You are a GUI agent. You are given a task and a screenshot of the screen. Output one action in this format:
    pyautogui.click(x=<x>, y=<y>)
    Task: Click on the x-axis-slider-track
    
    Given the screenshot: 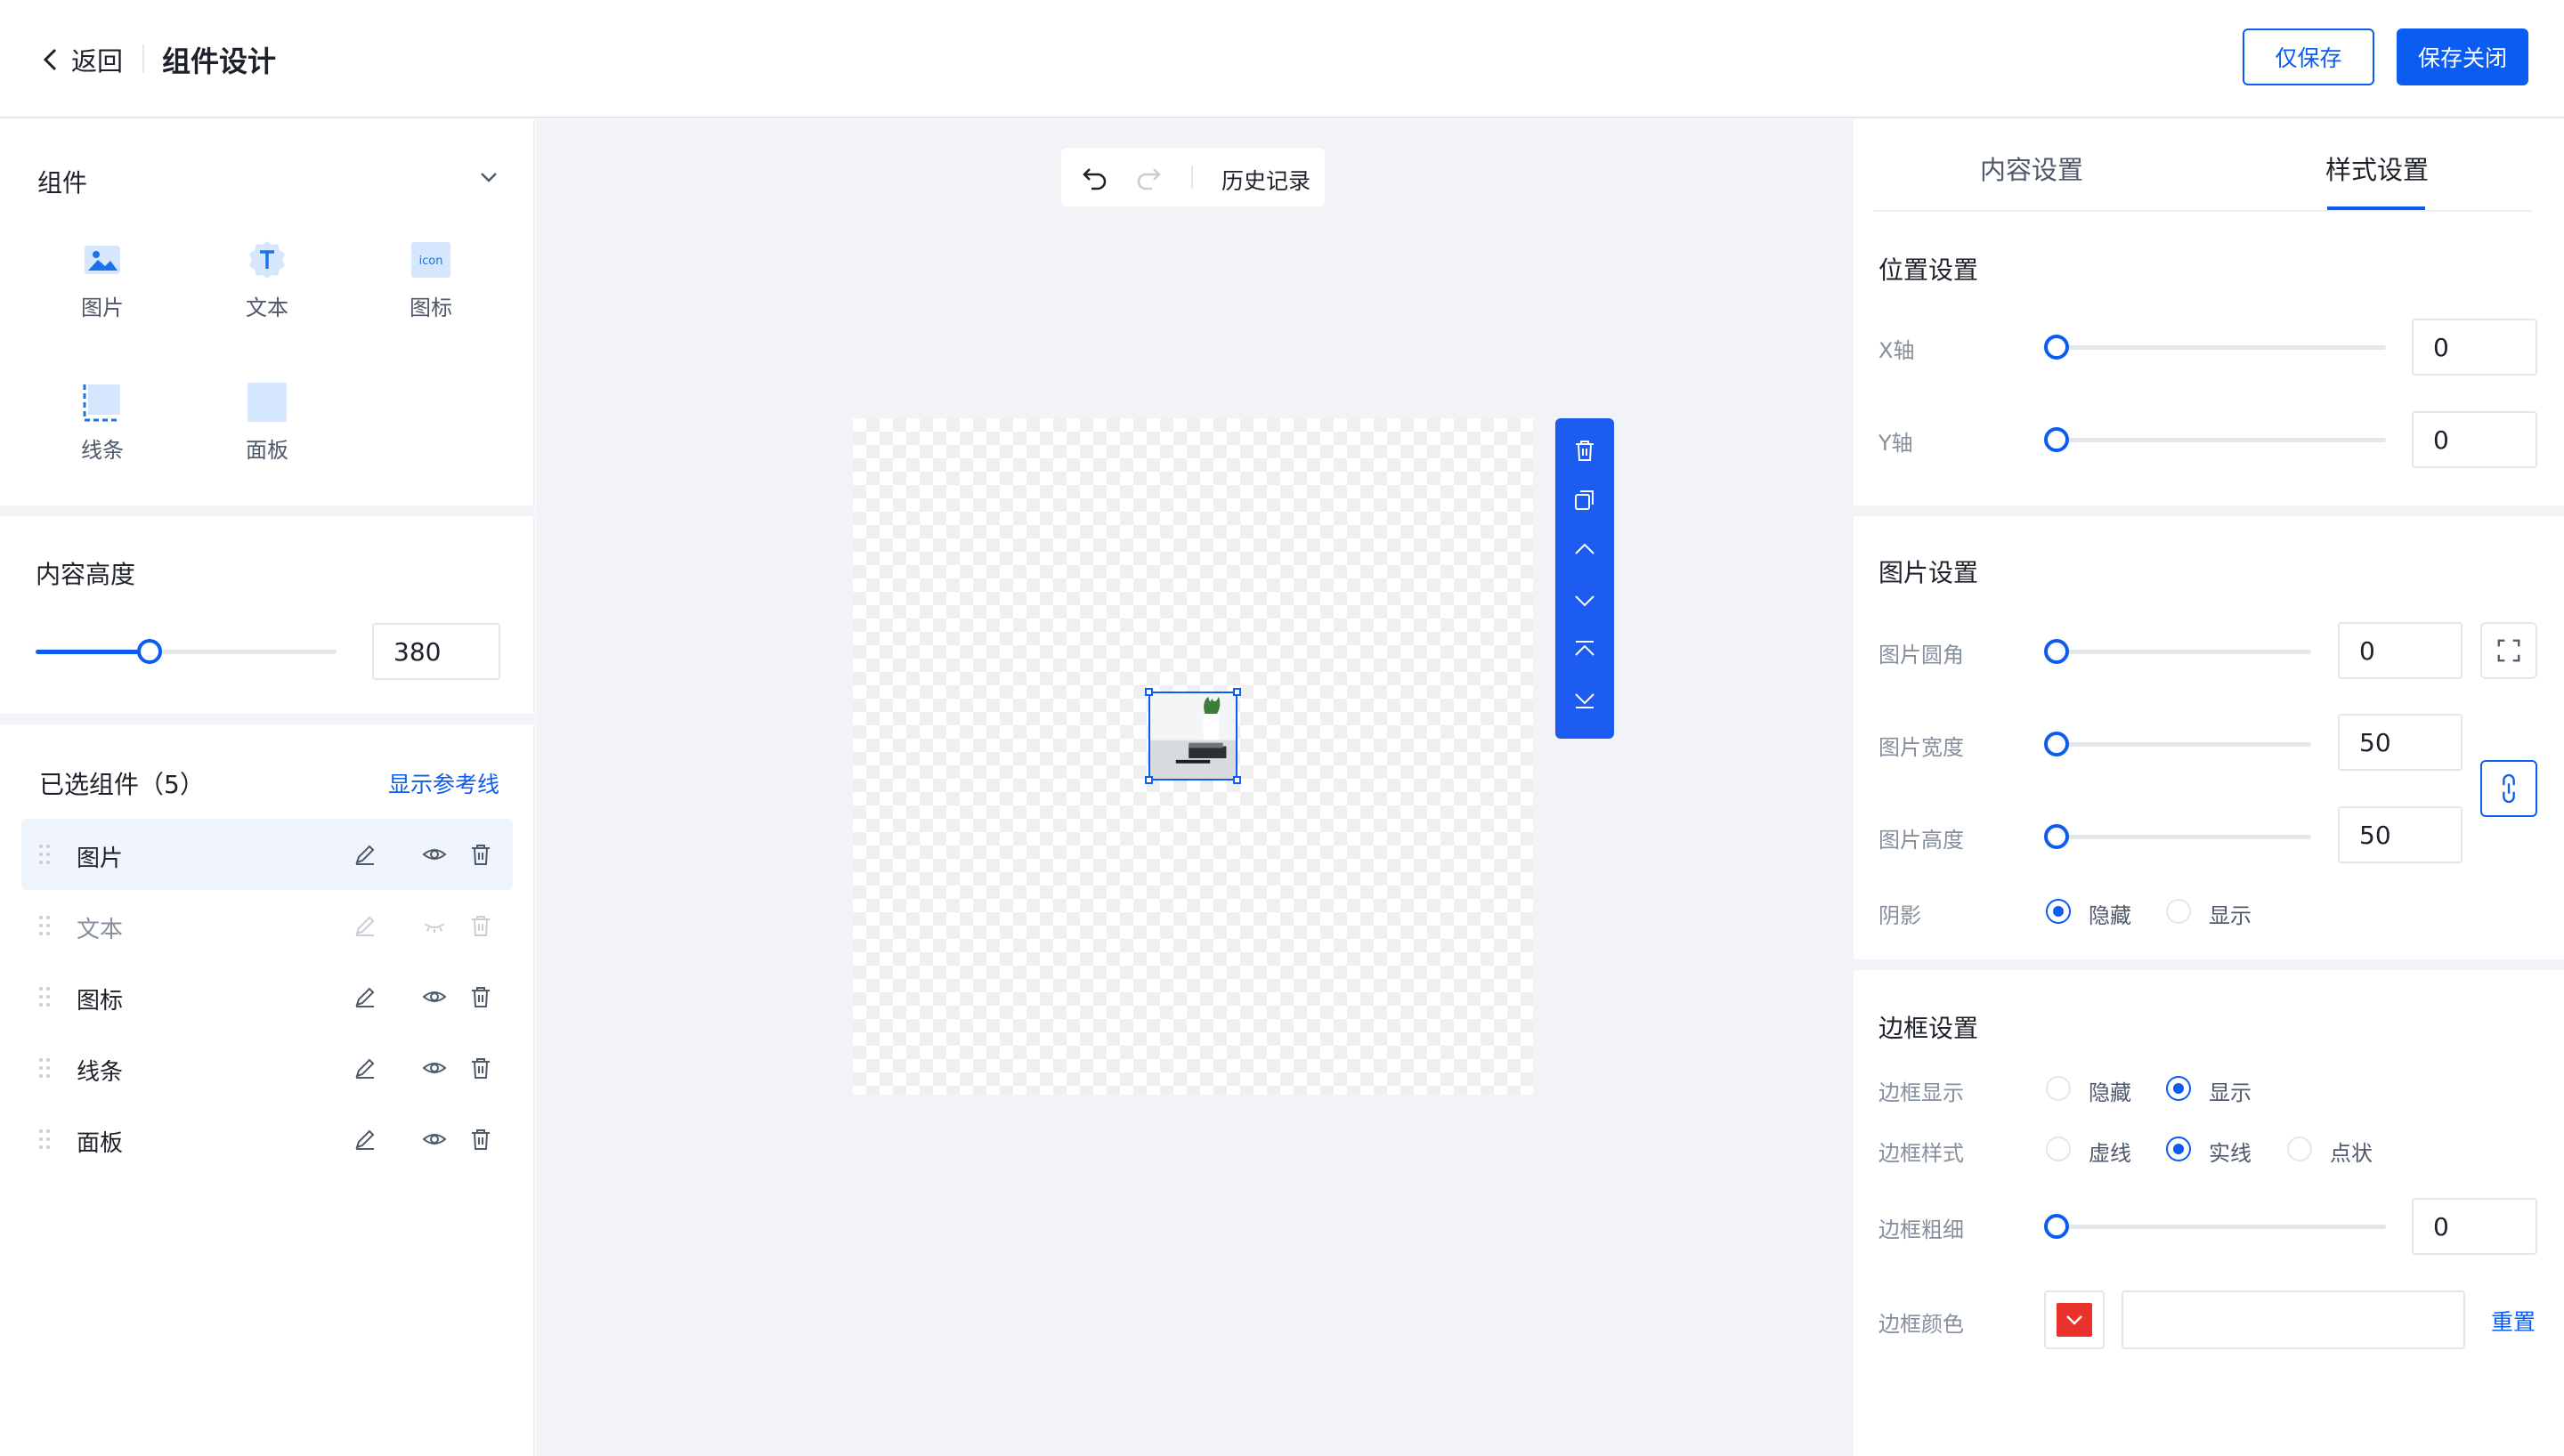 What is the action you would take?
    pyautogui.click(x=2221, y=347)
    